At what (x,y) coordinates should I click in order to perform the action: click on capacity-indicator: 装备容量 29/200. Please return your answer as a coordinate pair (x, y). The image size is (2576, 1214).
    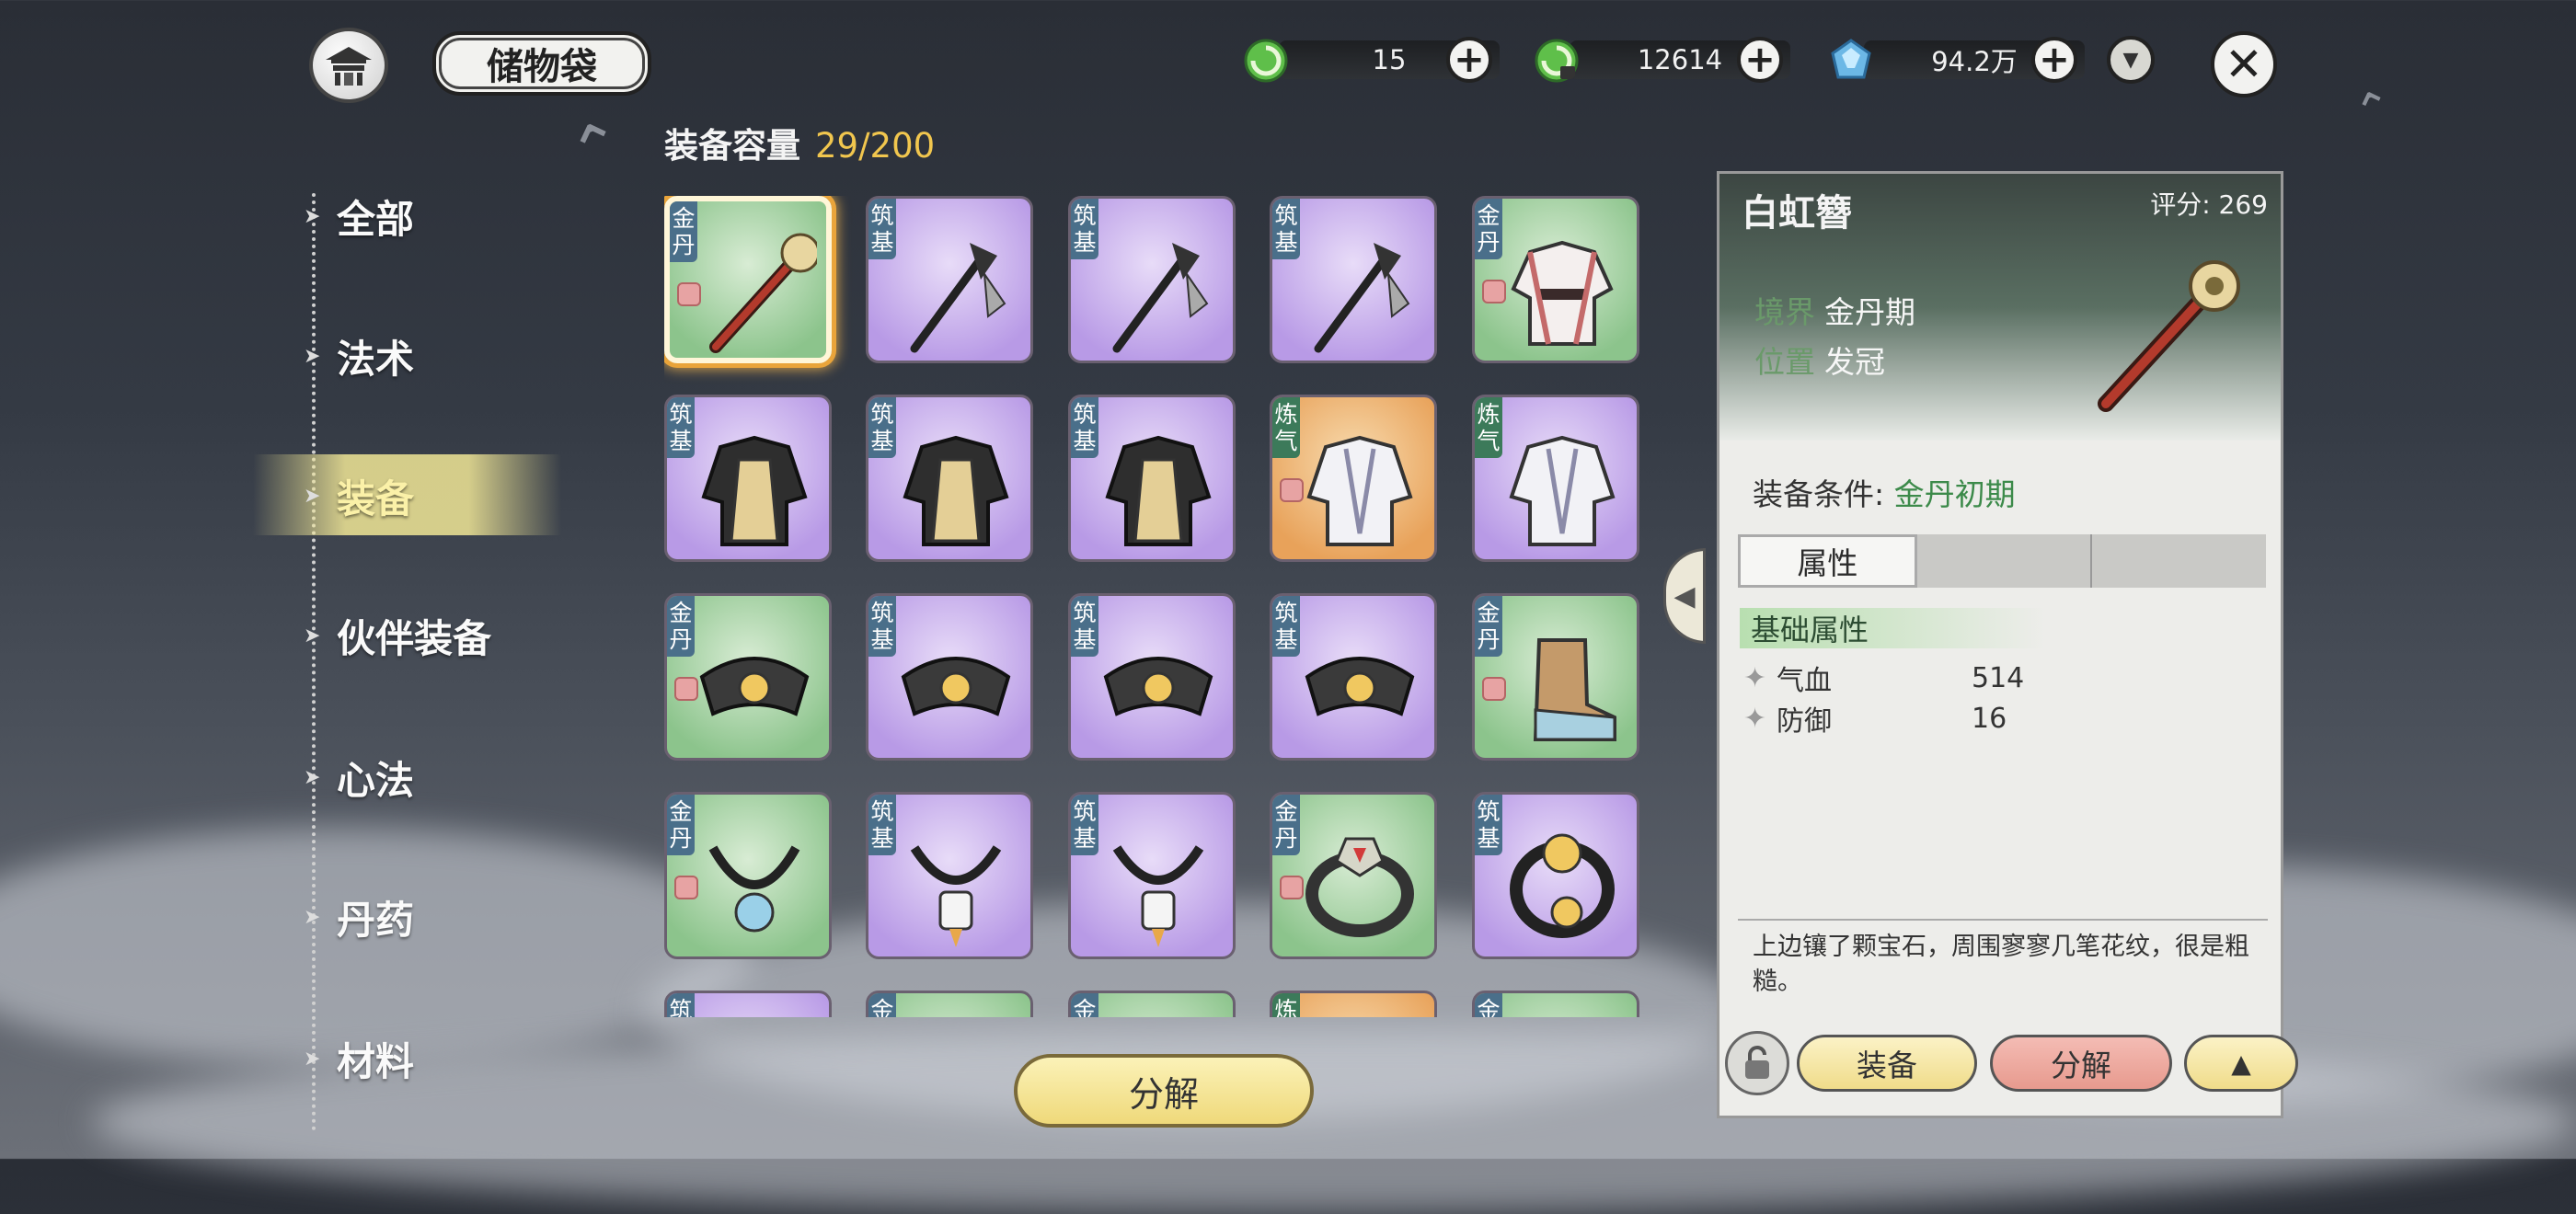
    Looking at the image, I should click on (799, 142).